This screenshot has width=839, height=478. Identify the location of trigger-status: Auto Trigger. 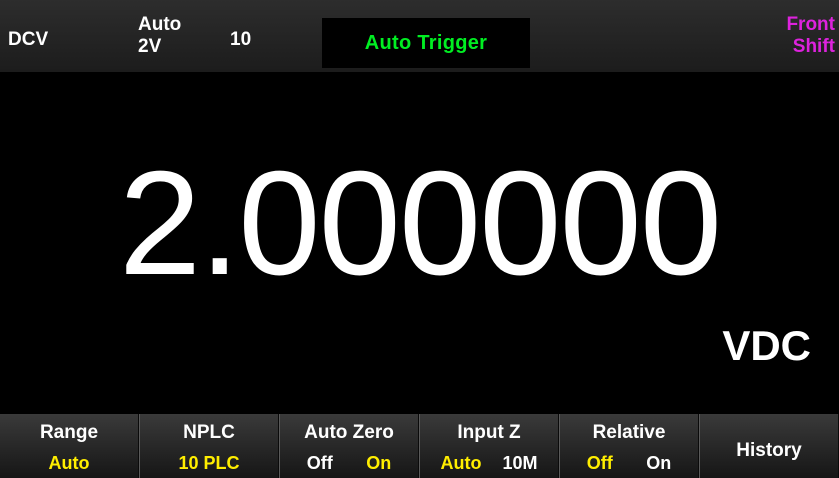
(426, 43).